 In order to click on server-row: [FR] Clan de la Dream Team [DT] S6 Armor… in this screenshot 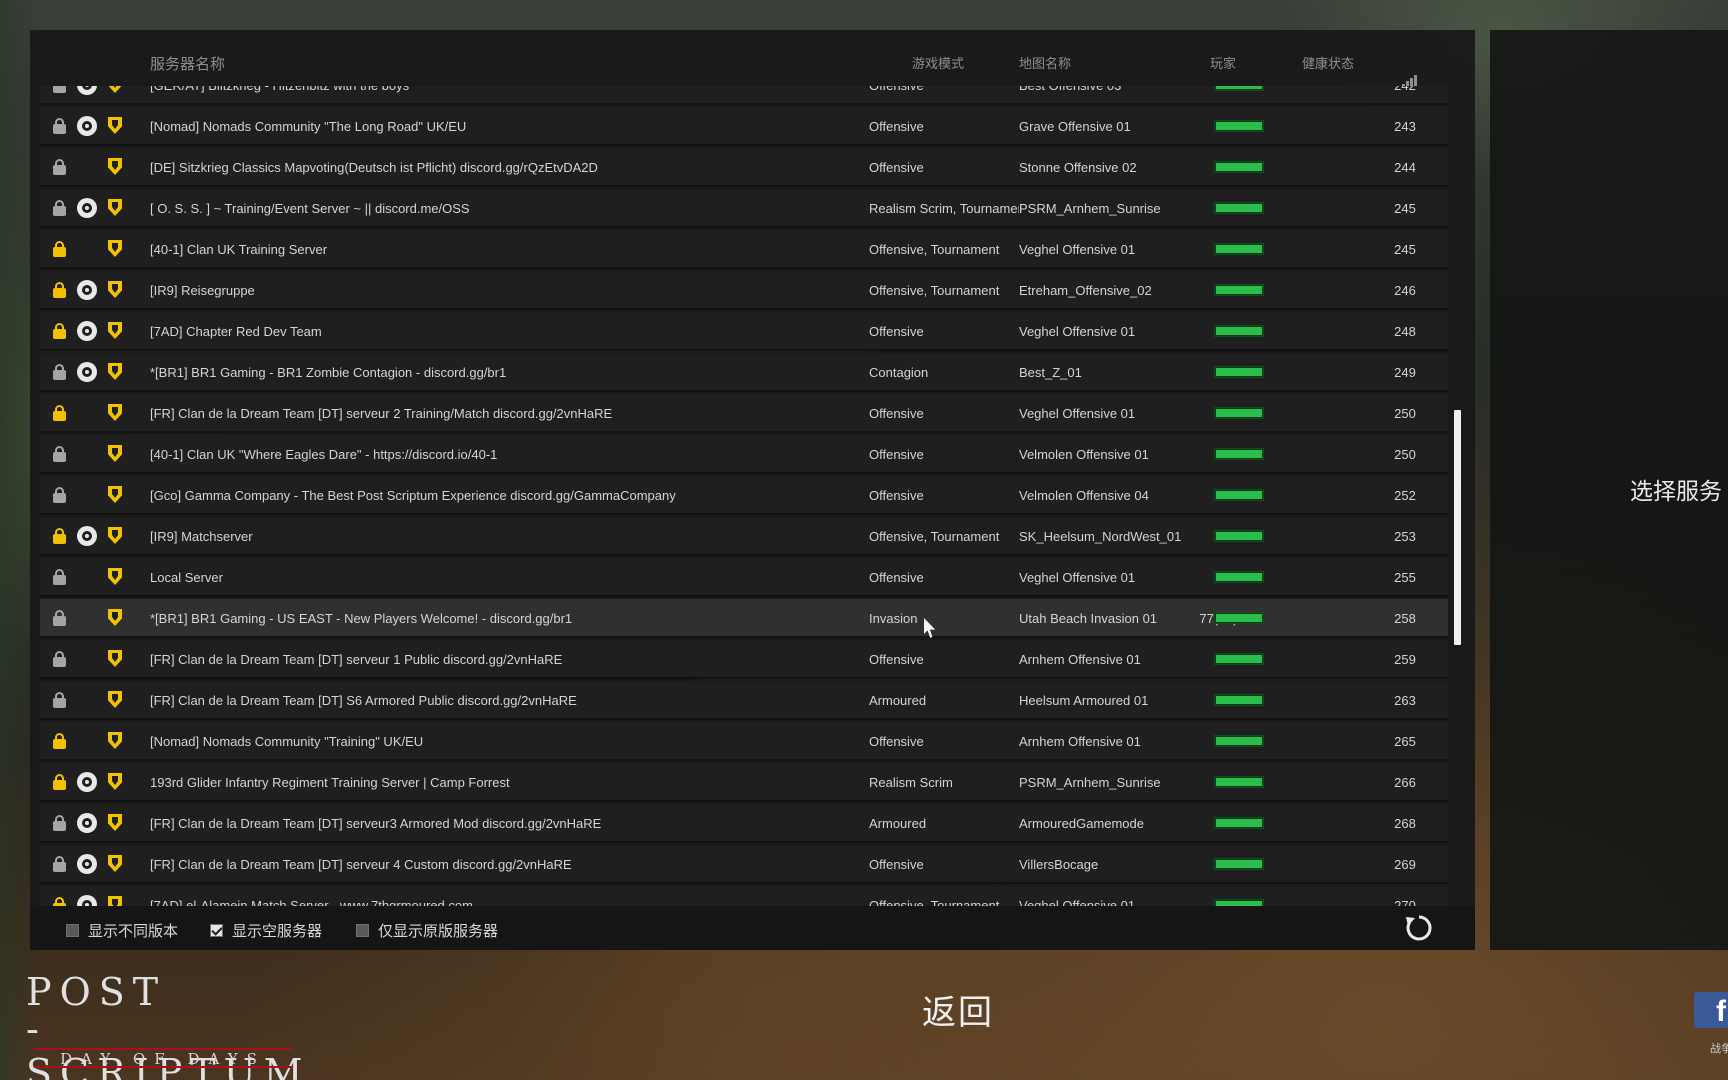, I will do `click(744, 700)`.